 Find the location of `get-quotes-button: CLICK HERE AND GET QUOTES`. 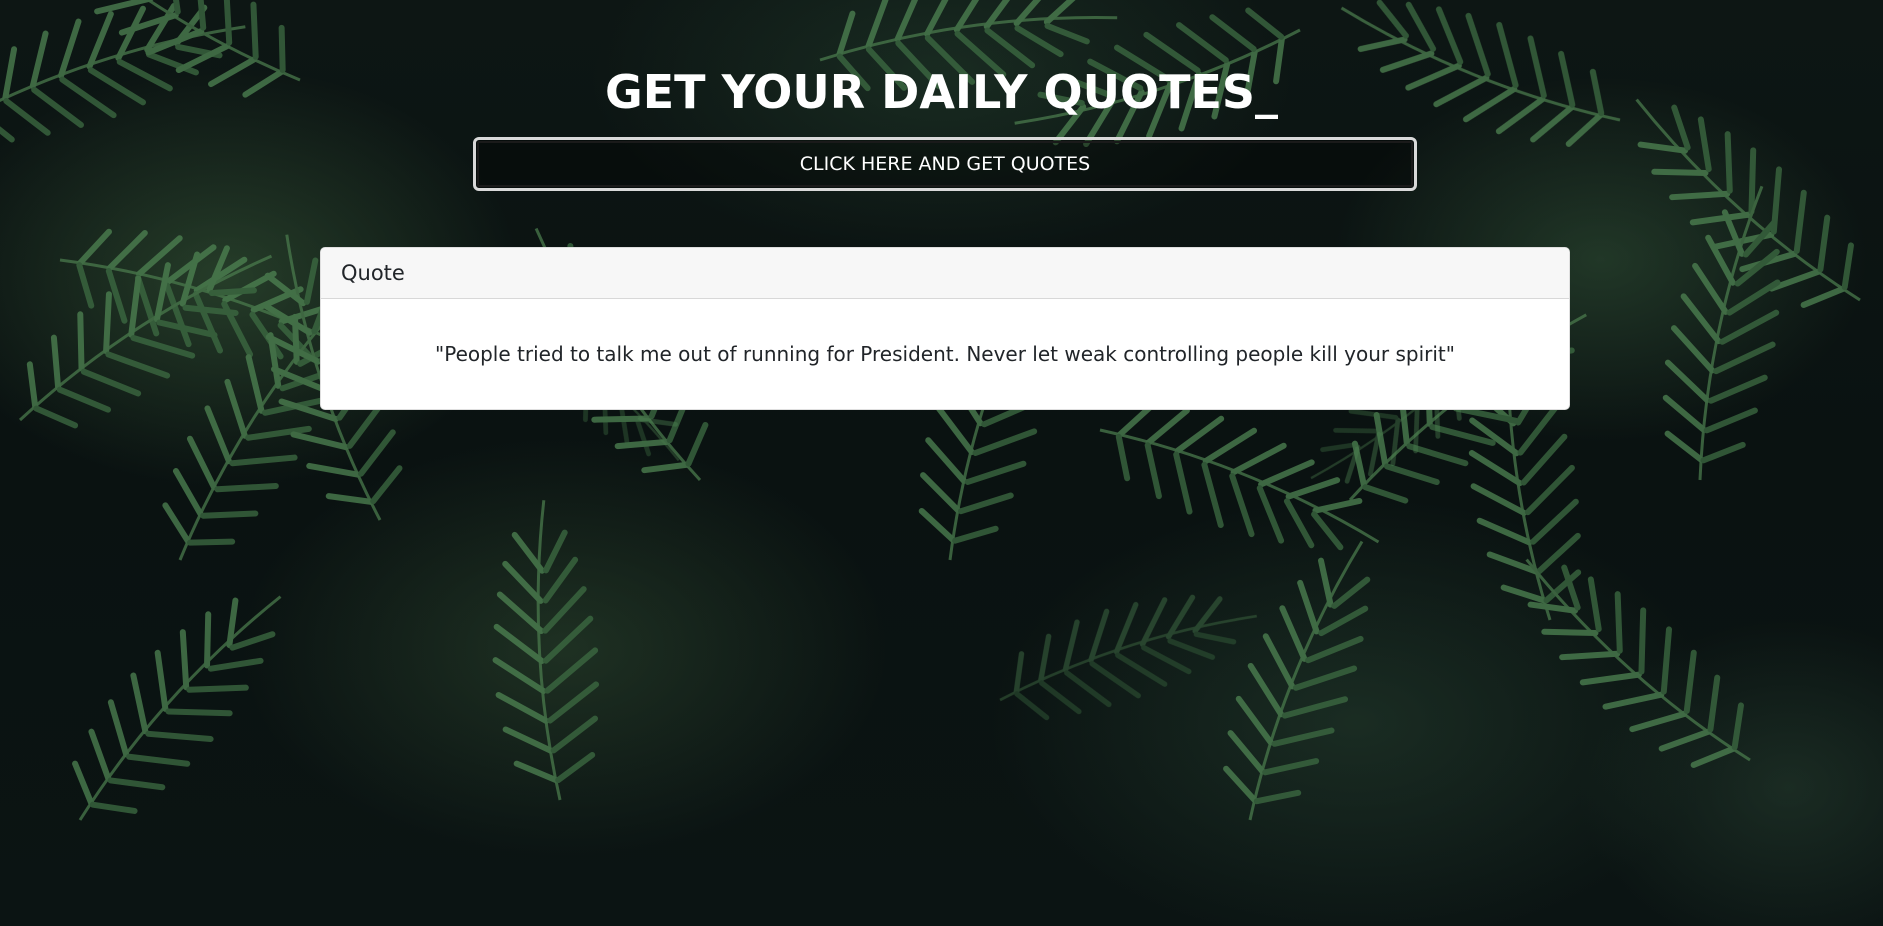

get-quotes-button: CLICK HERE AND GET QUOTES is located at coordinates (945, 164).